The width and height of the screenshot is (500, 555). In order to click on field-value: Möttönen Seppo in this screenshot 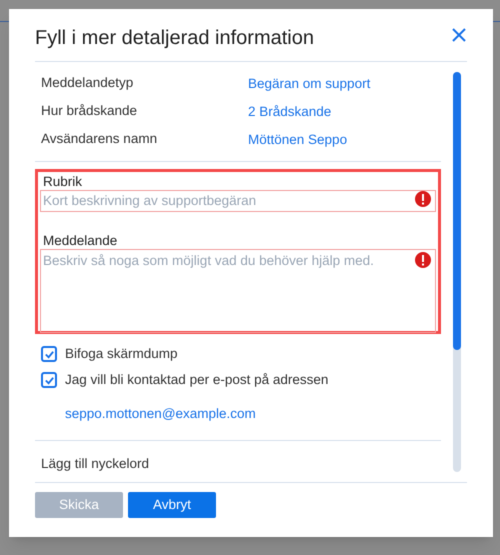, I will do `click(298, 139)`.